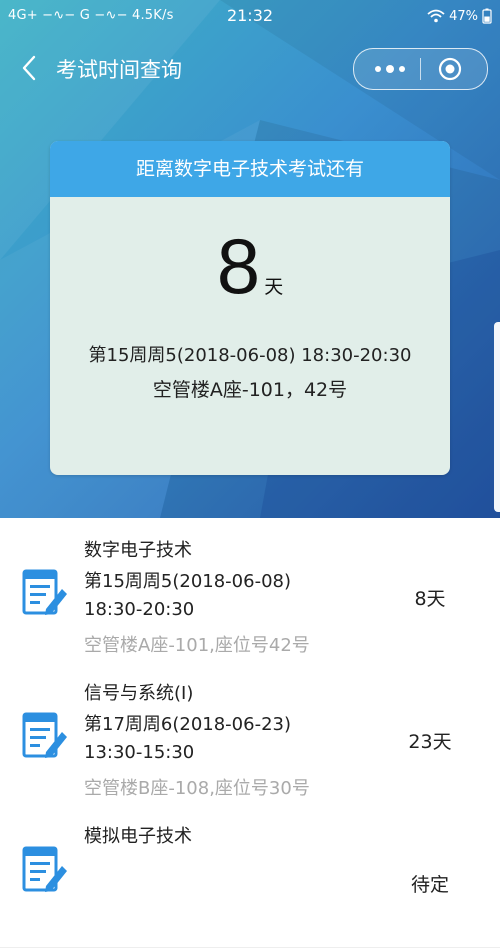 The image size is (500, 948). Describe the element at coordinates (250, 355) in the screenshot. I see `exam-datetime: 第15周周5(2018-06-08) 18:30-20:30` at that location.